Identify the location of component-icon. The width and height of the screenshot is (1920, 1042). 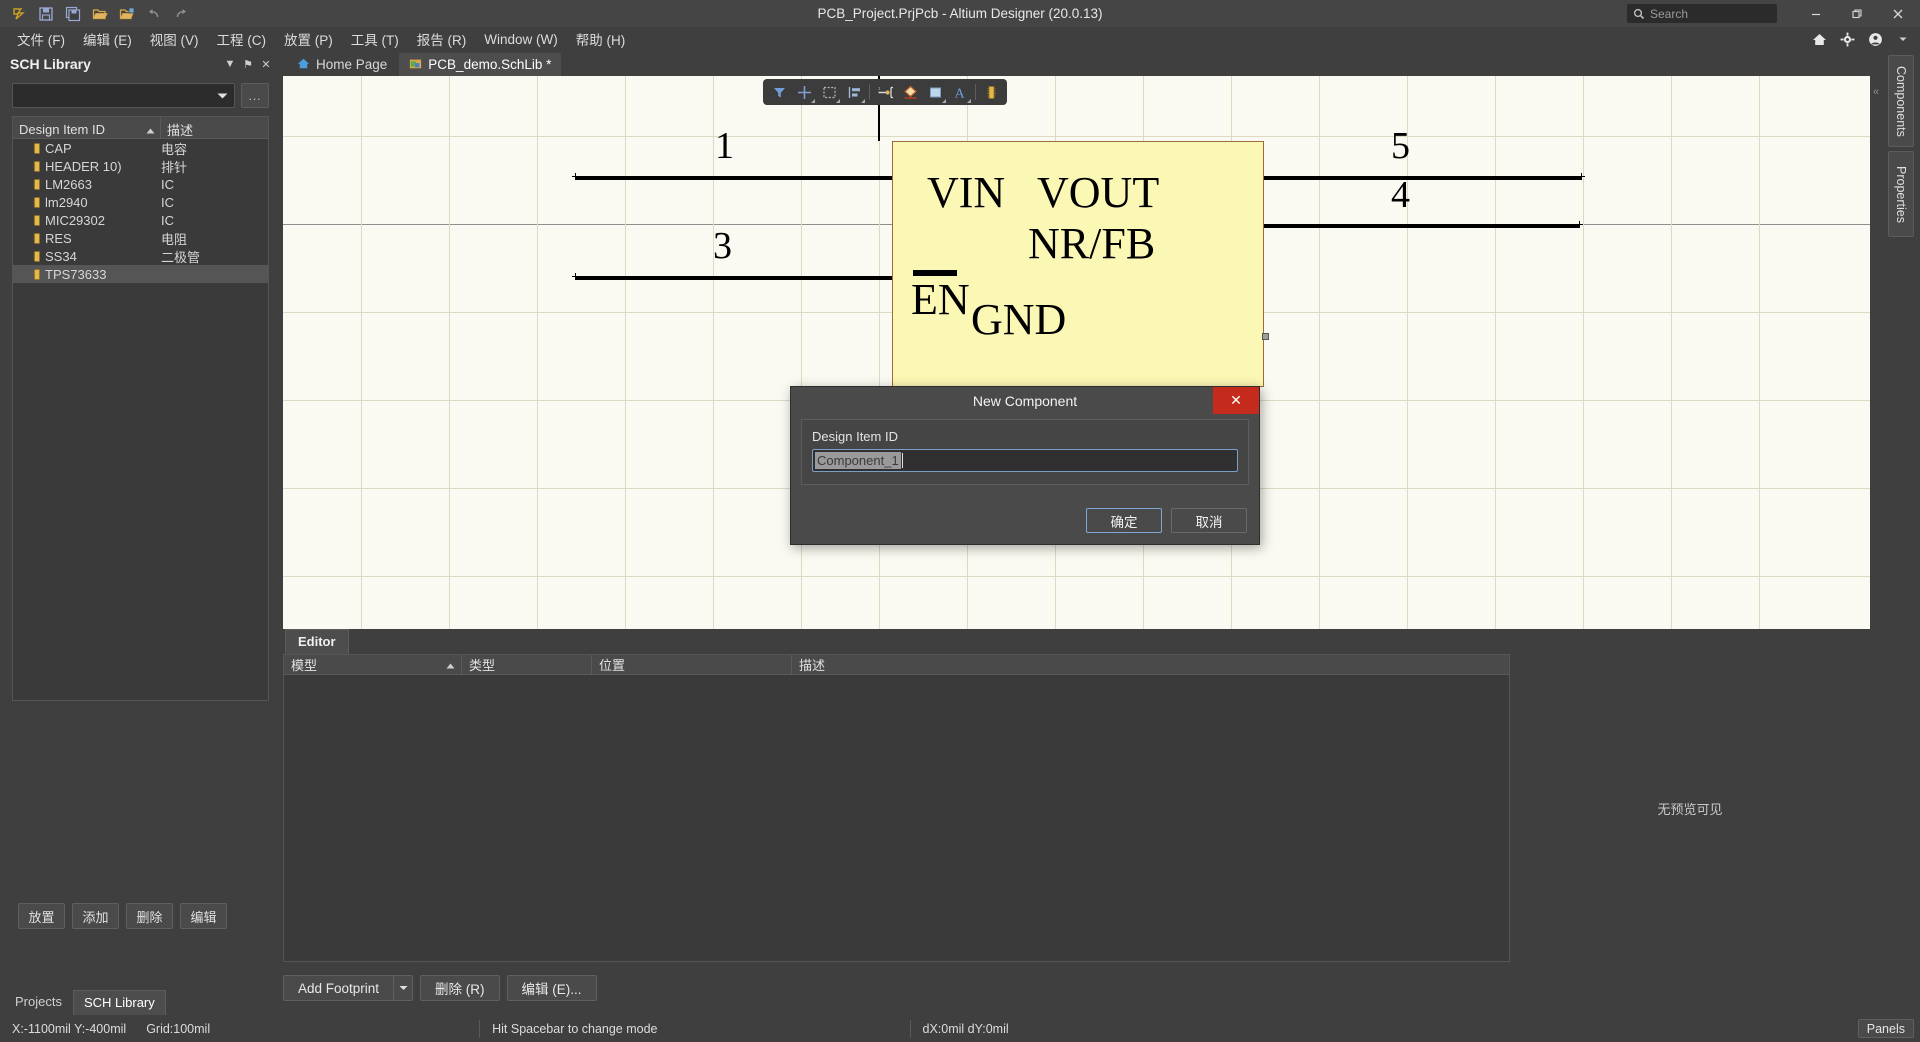
(991, 92).